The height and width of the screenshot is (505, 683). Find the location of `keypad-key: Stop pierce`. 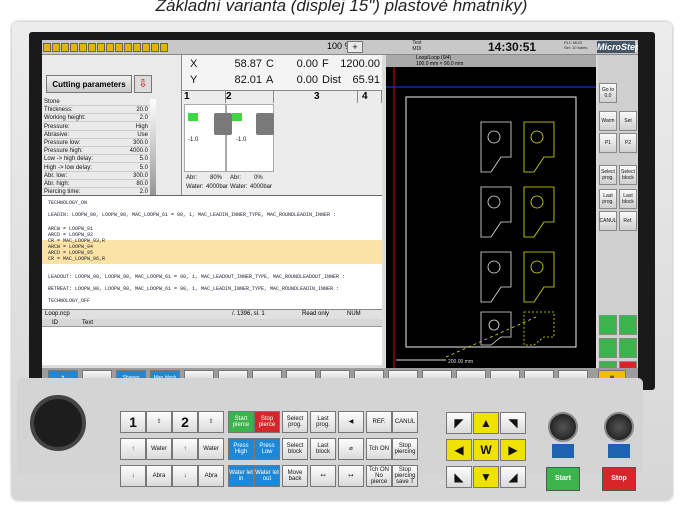

keypad-key: Stop pierce is located at coordinates (267, 422).